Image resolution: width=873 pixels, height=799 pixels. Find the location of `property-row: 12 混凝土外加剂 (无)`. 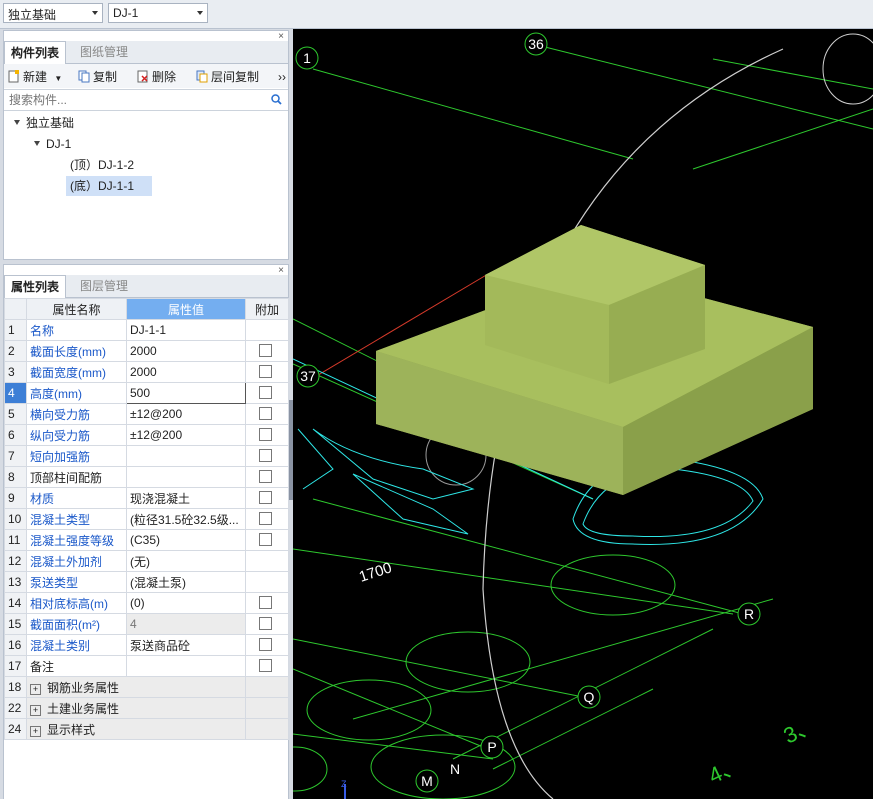

property-row: 12 混凝土外加剂 (无) is located at coordinates (146, 561).